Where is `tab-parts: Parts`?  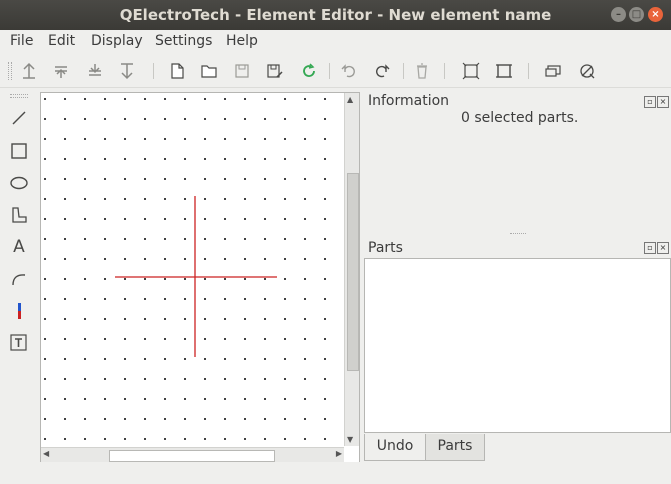
tab-parts: Parts is located at coordinates (455, 447).